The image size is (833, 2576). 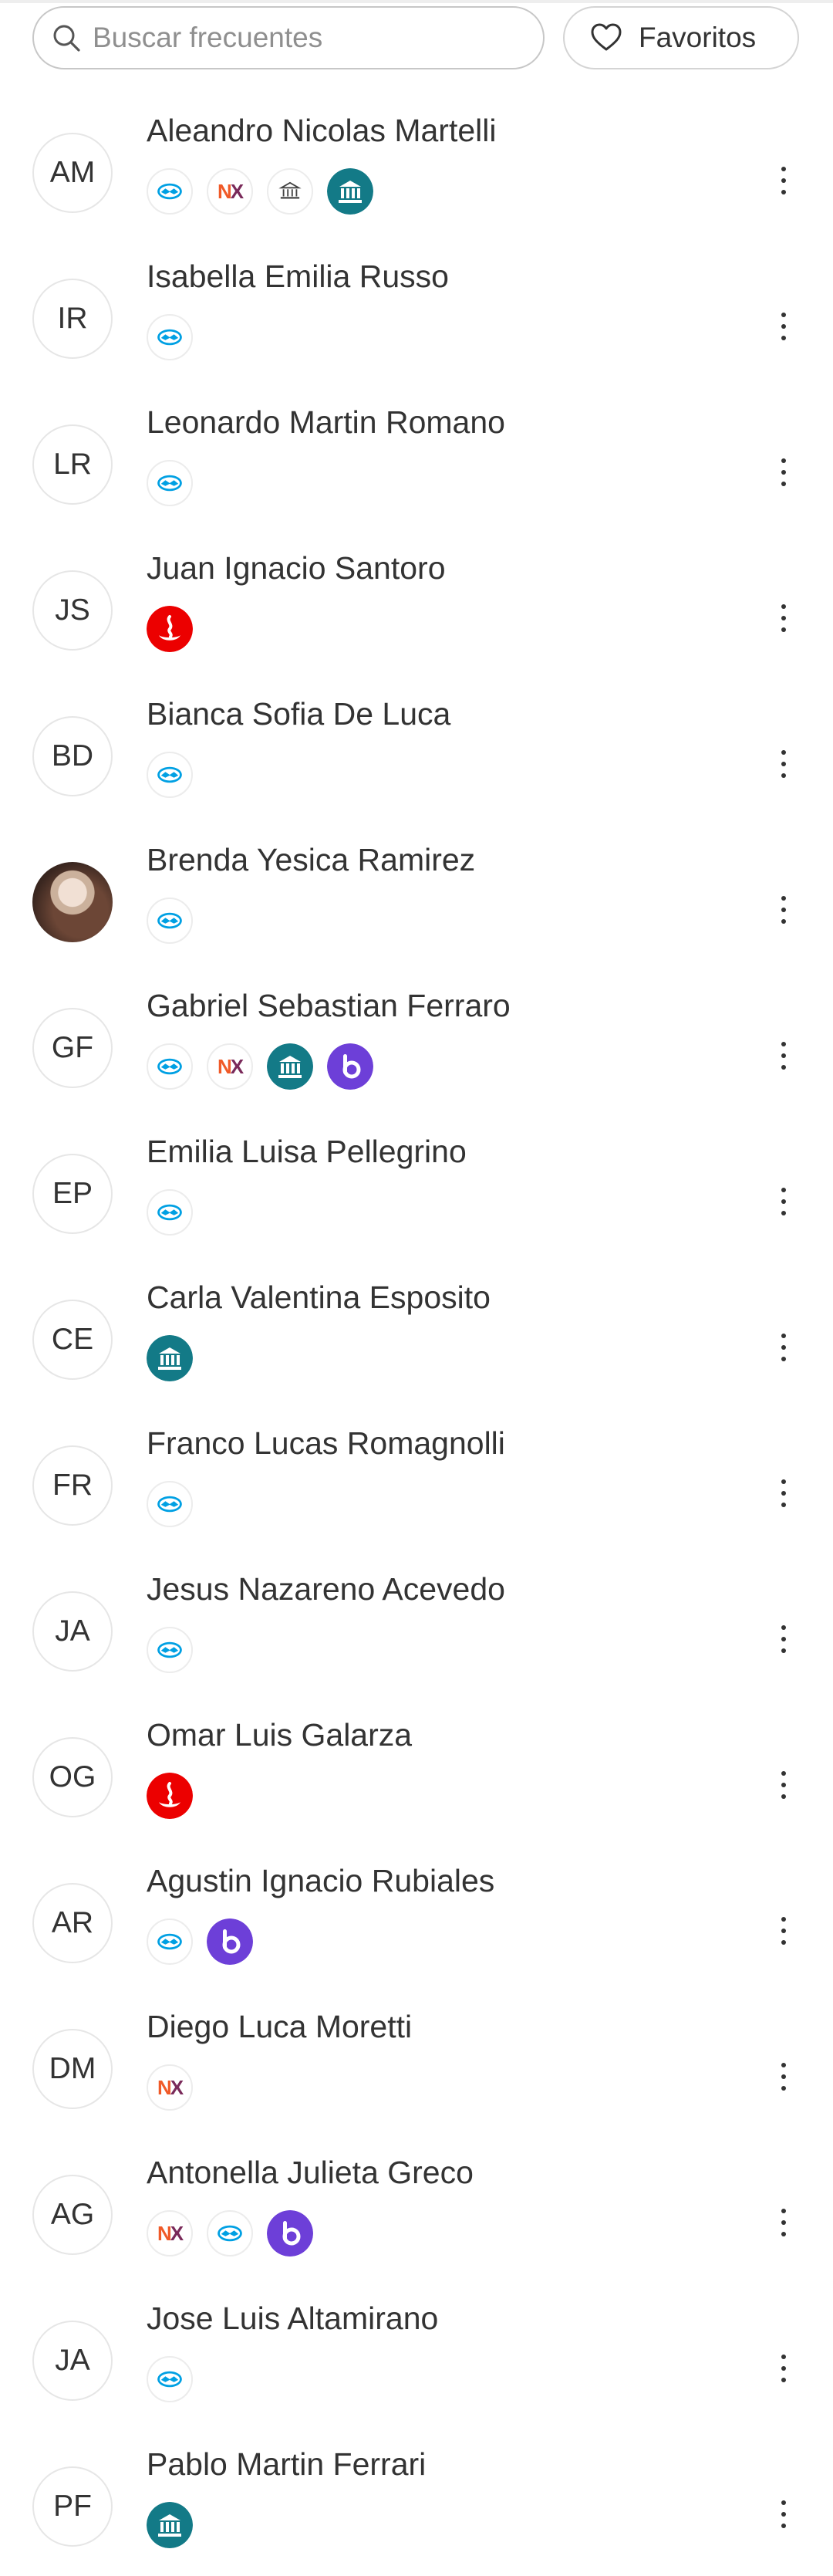 I want to click on contact-name: Jose Luis Altamirano, so click(x=293, y=2318).